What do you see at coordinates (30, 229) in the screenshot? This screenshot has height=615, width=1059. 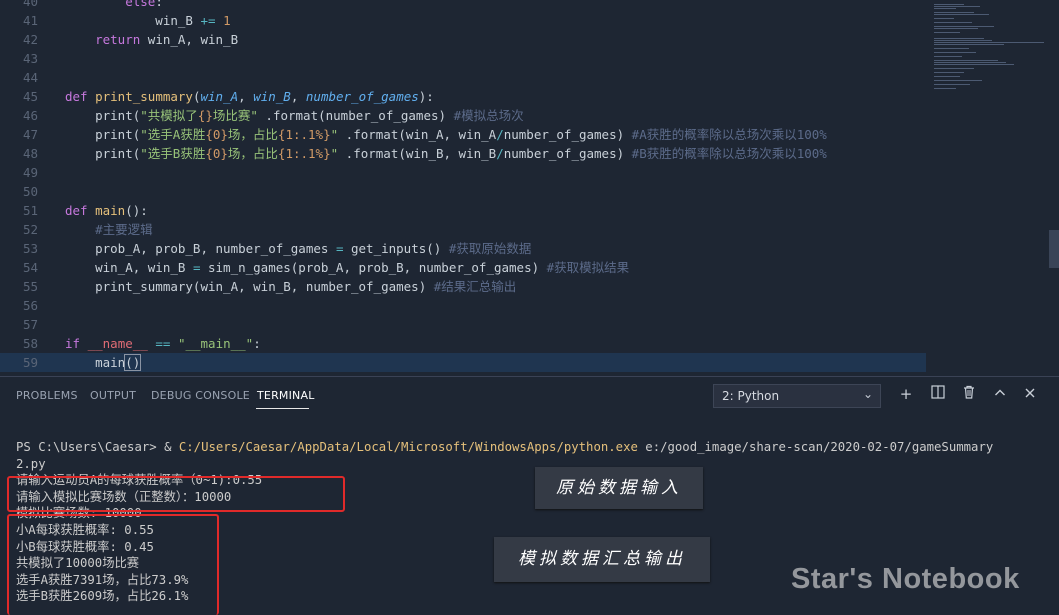 I see `line-number: 52` at bounding box center [30, 229].